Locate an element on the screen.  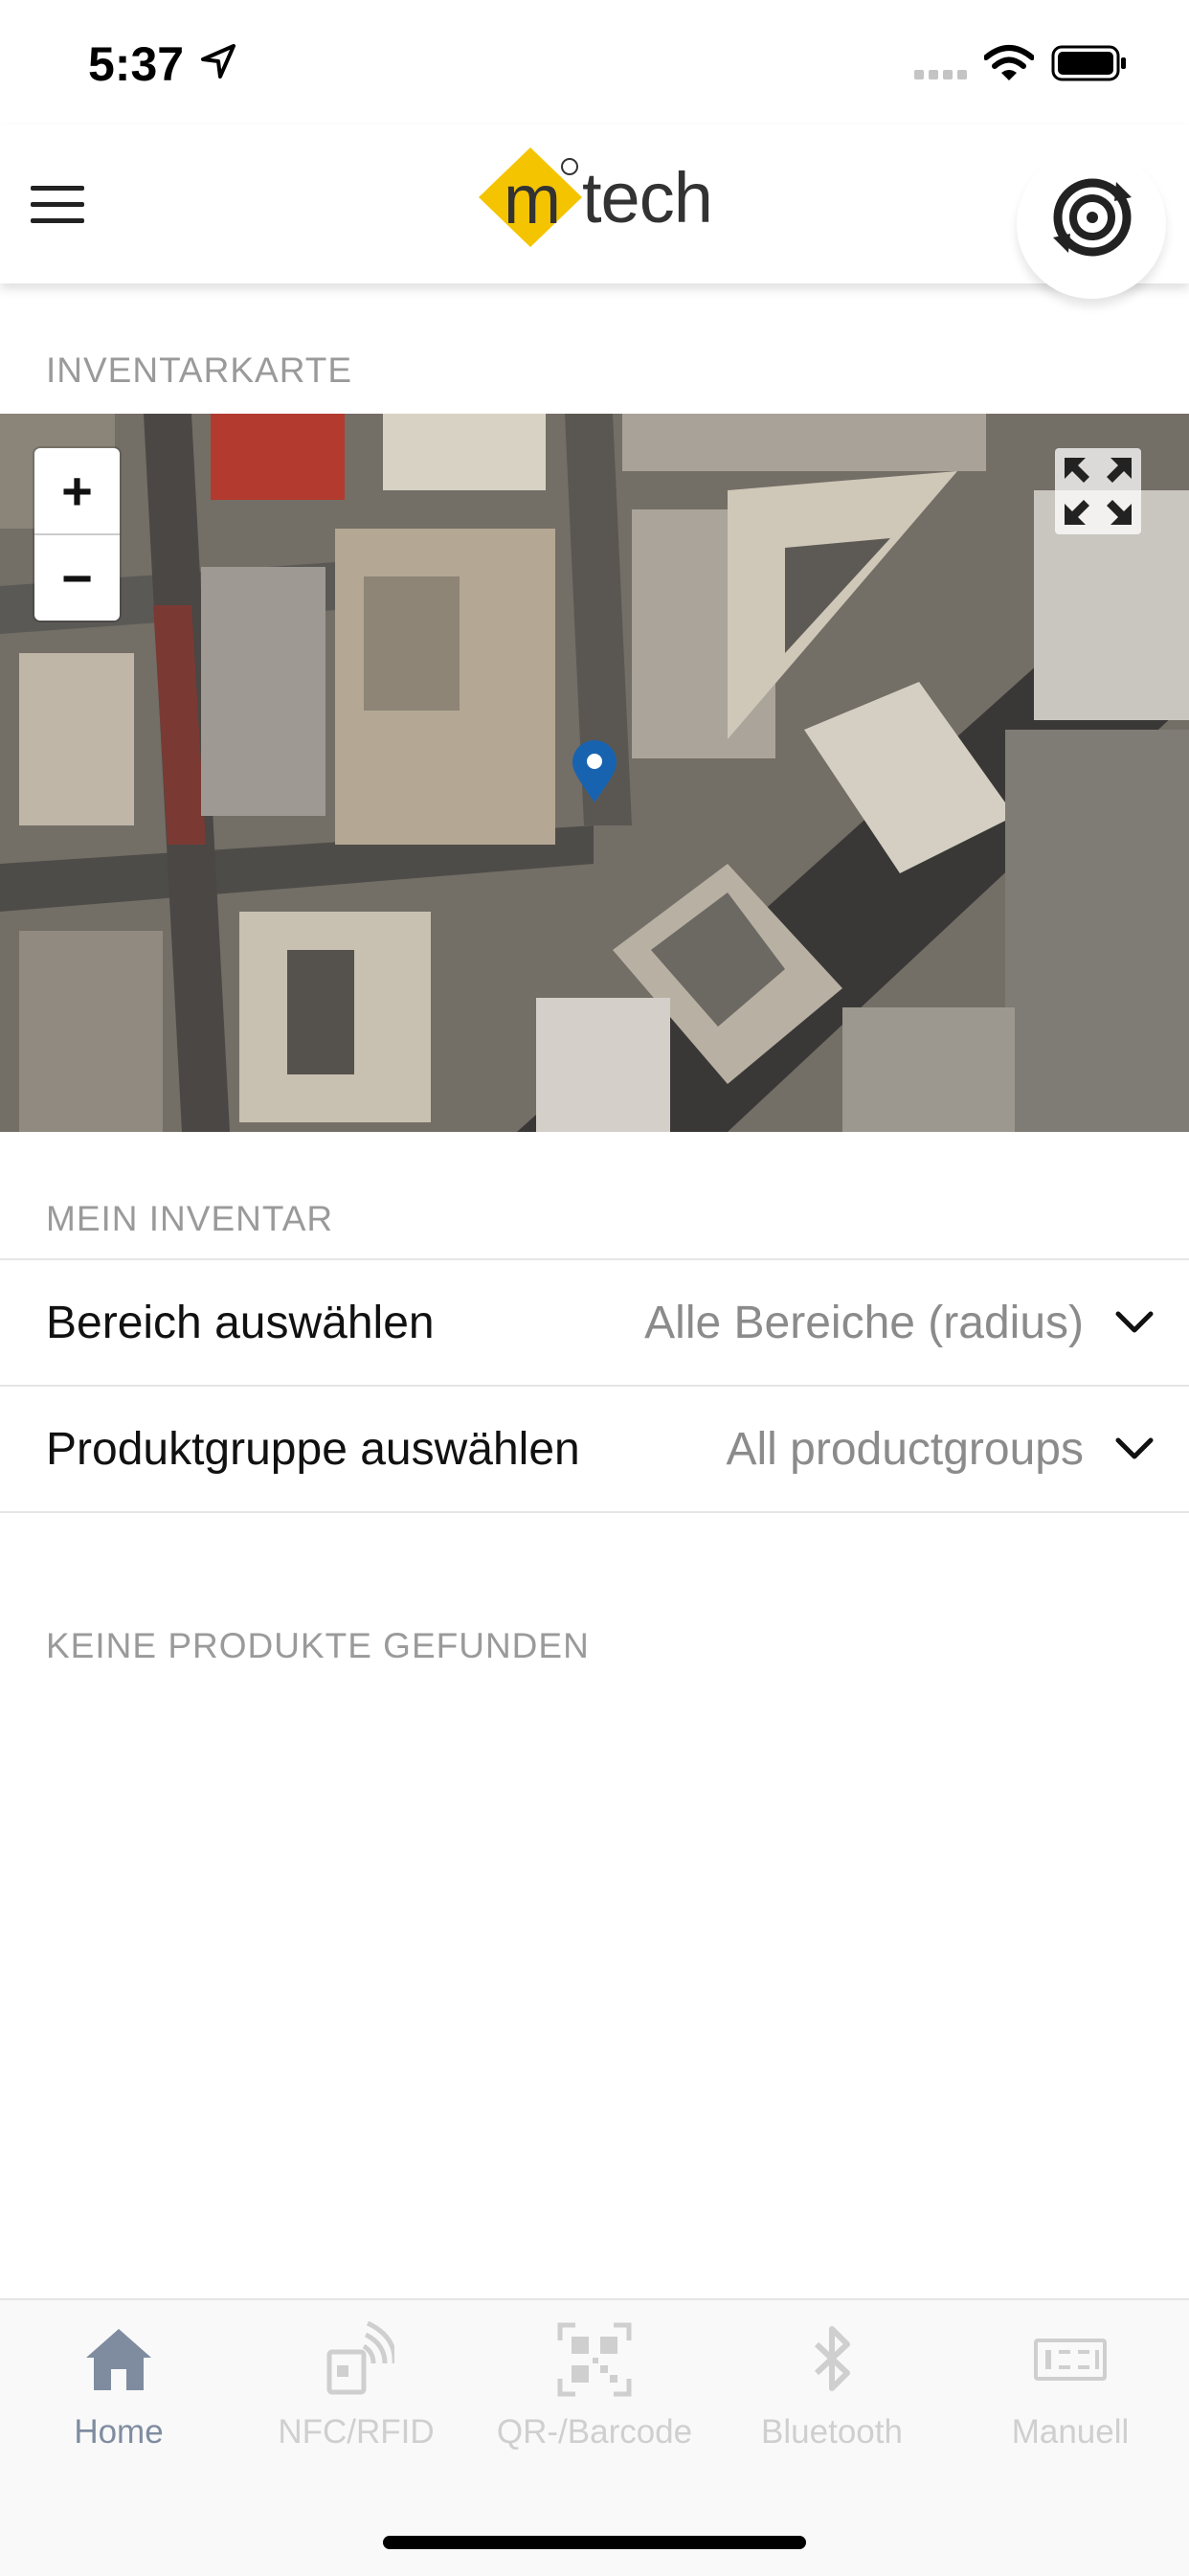
brand-logo: m tech is located at coordinates (601, 197).